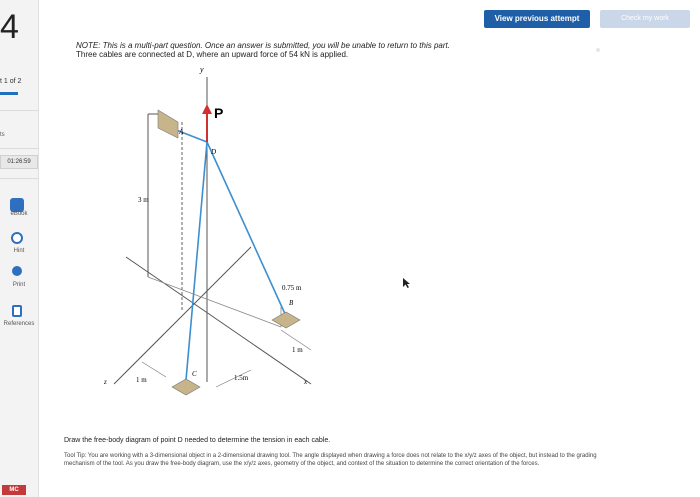 This screenshot has height=497, width=700. I want to click on point-b-label: B, so click(291, 303).